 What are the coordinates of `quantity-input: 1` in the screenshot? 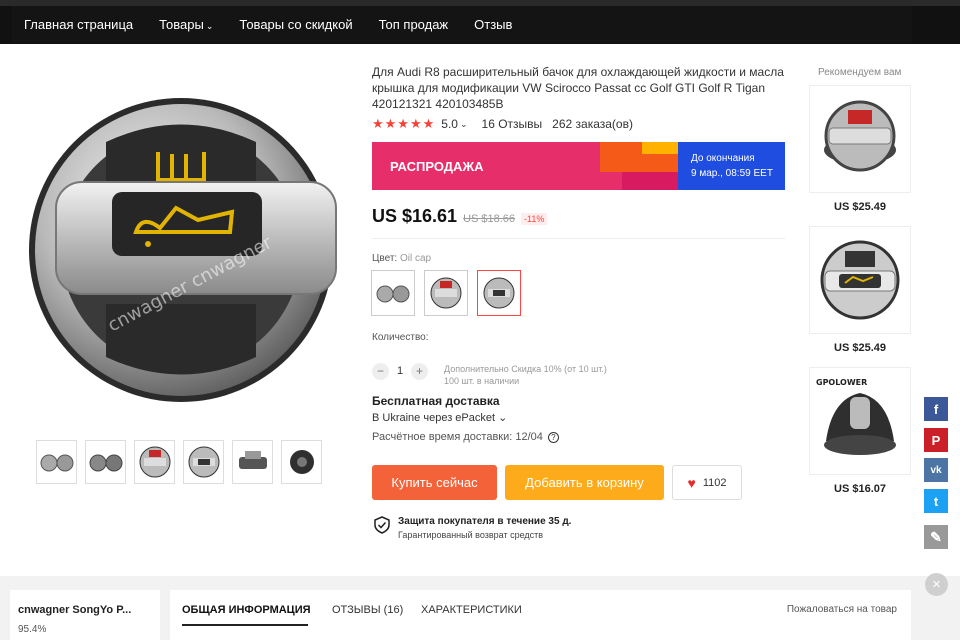 It's located at (400, 371).